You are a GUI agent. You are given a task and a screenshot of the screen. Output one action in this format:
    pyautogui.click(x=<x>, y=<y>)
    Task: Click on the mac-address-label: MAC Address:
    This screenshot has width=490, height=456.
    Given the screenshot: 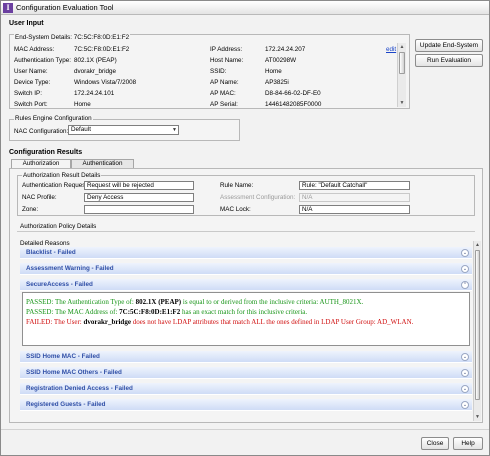 What is the action you would take?
    pyautogui.click(x=34, y=49)
    